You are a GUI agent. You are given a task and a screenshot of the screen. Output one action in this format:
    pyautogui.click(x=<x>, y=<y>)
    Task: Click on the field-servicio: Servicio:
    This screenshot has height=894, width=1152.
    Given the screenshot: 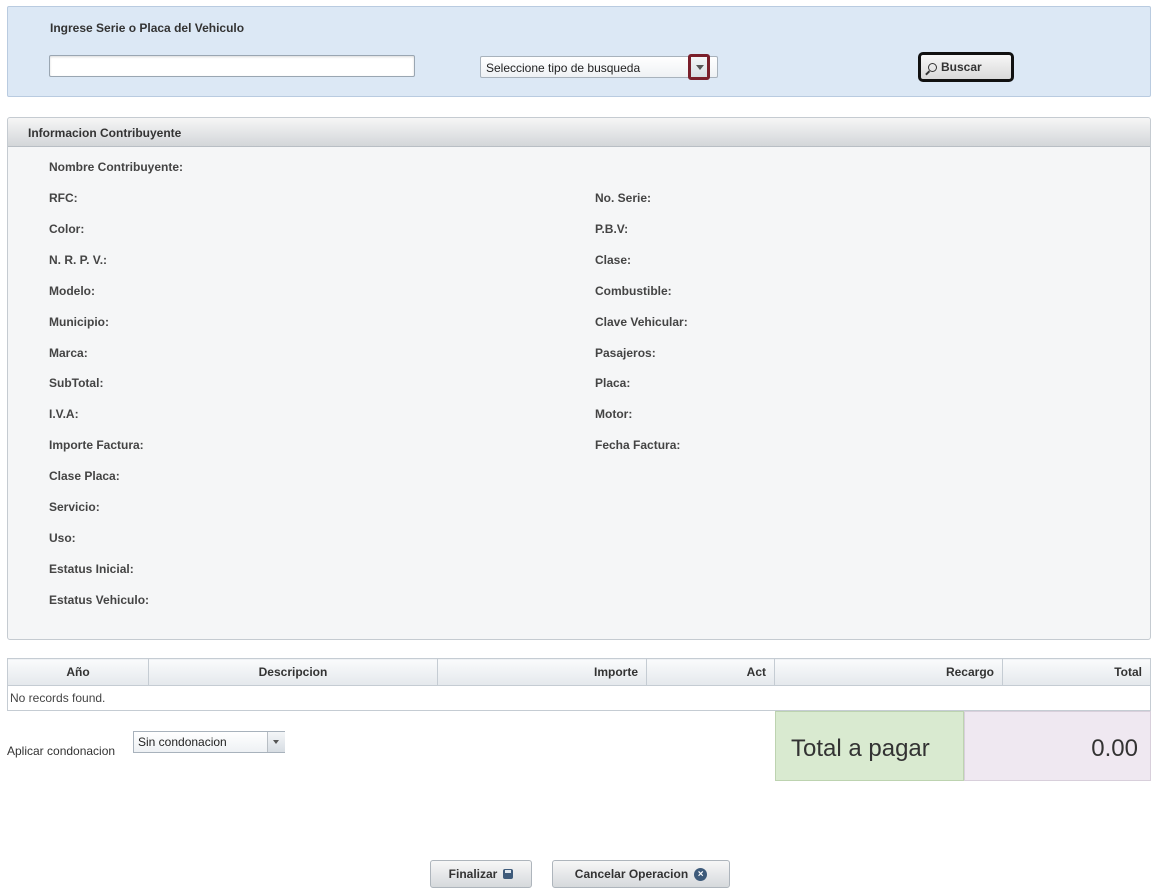 What is the action you would take?
    pyautogui.click(x=74, y=507)
    